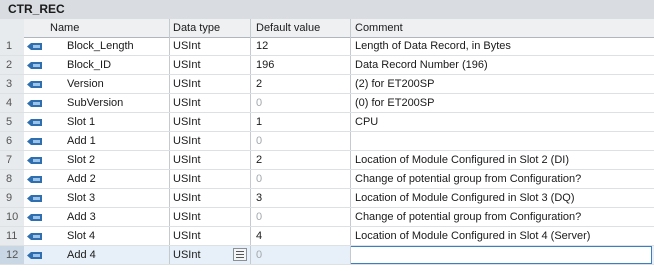 The width and height of the screenshot is (654, 271). I want to click on table-row: 5 Slot 1 USInt 1 CPU, so click(327, 122).